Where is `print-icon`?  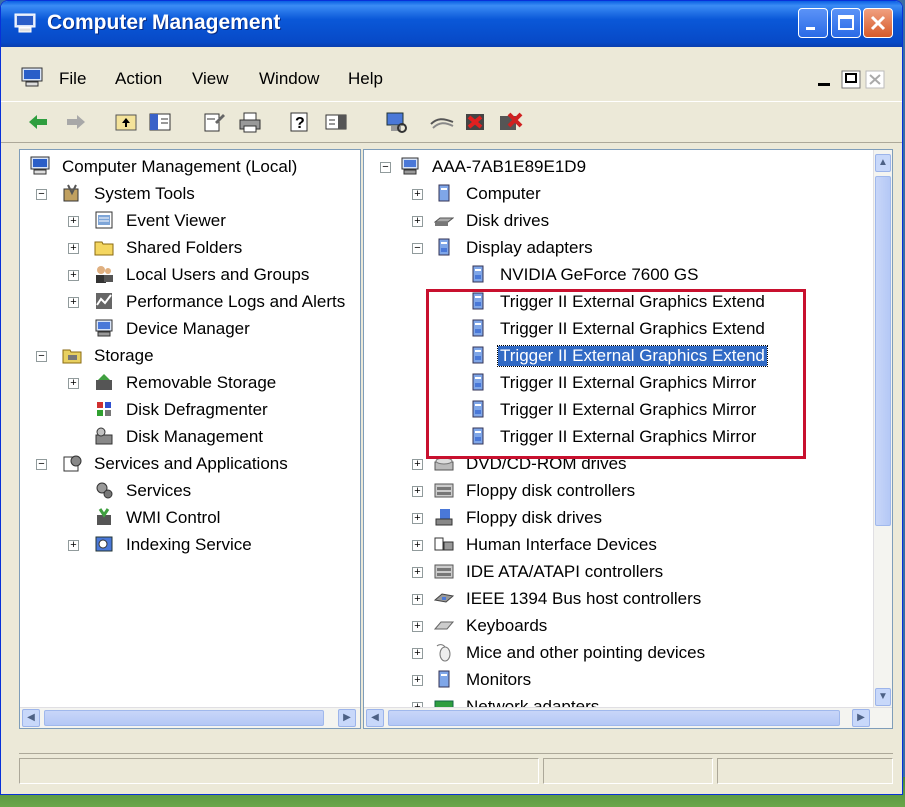
print-icon is located at coordinates (250, 122).